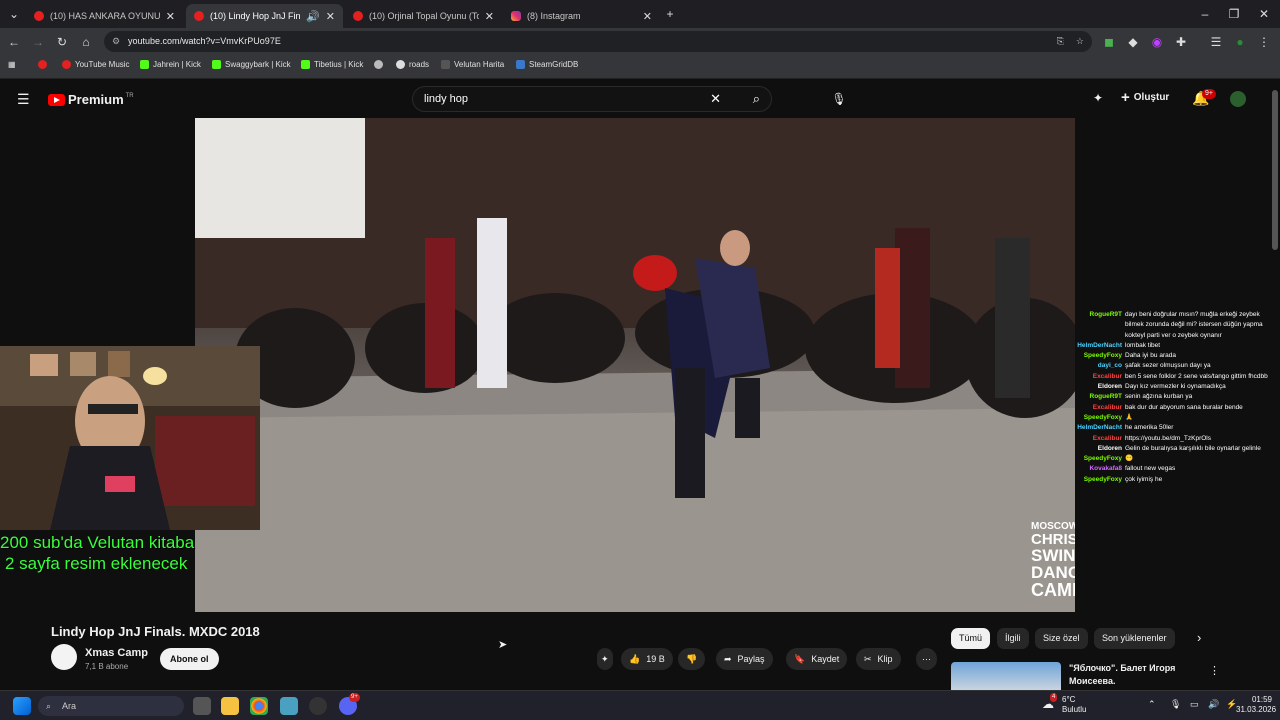 The width and height of the screenshot is (1280, 720). Describe the element at coordinates (756, 99) in the screenshot. I see `search-icon: ⌕` at that location.